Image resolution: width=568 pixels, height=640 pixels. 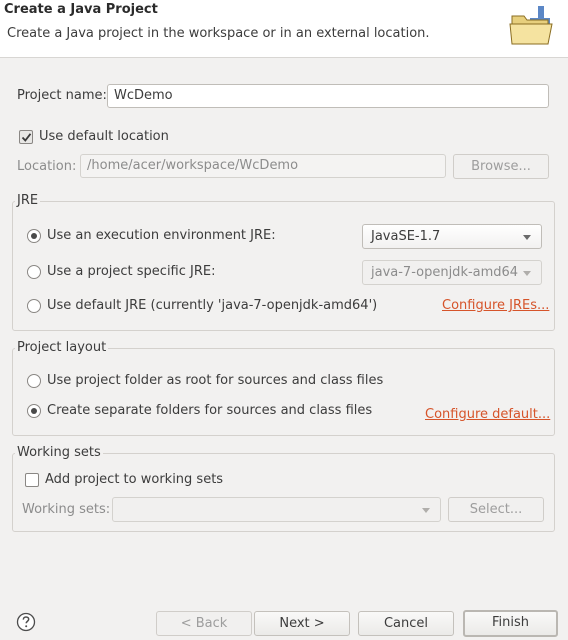 I want to click on project-folder-root-radio, so click(x=34, y=381).